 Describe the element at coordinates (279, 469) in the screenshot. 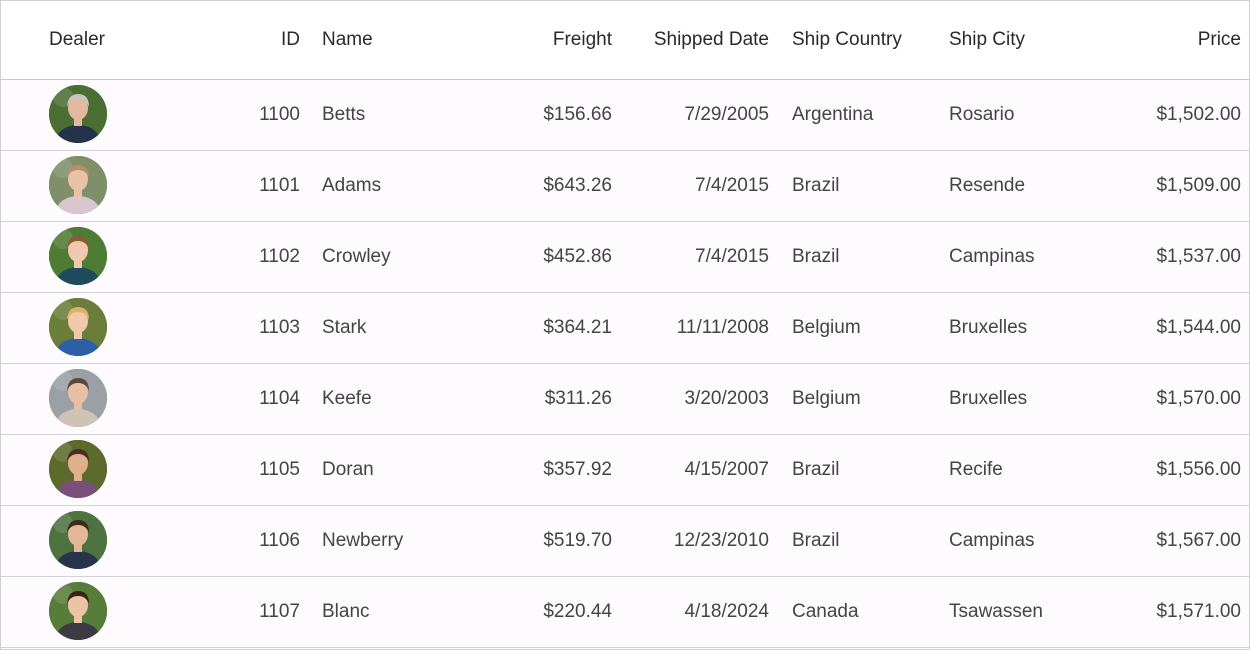

I see `cell-id: 1105` at that location.